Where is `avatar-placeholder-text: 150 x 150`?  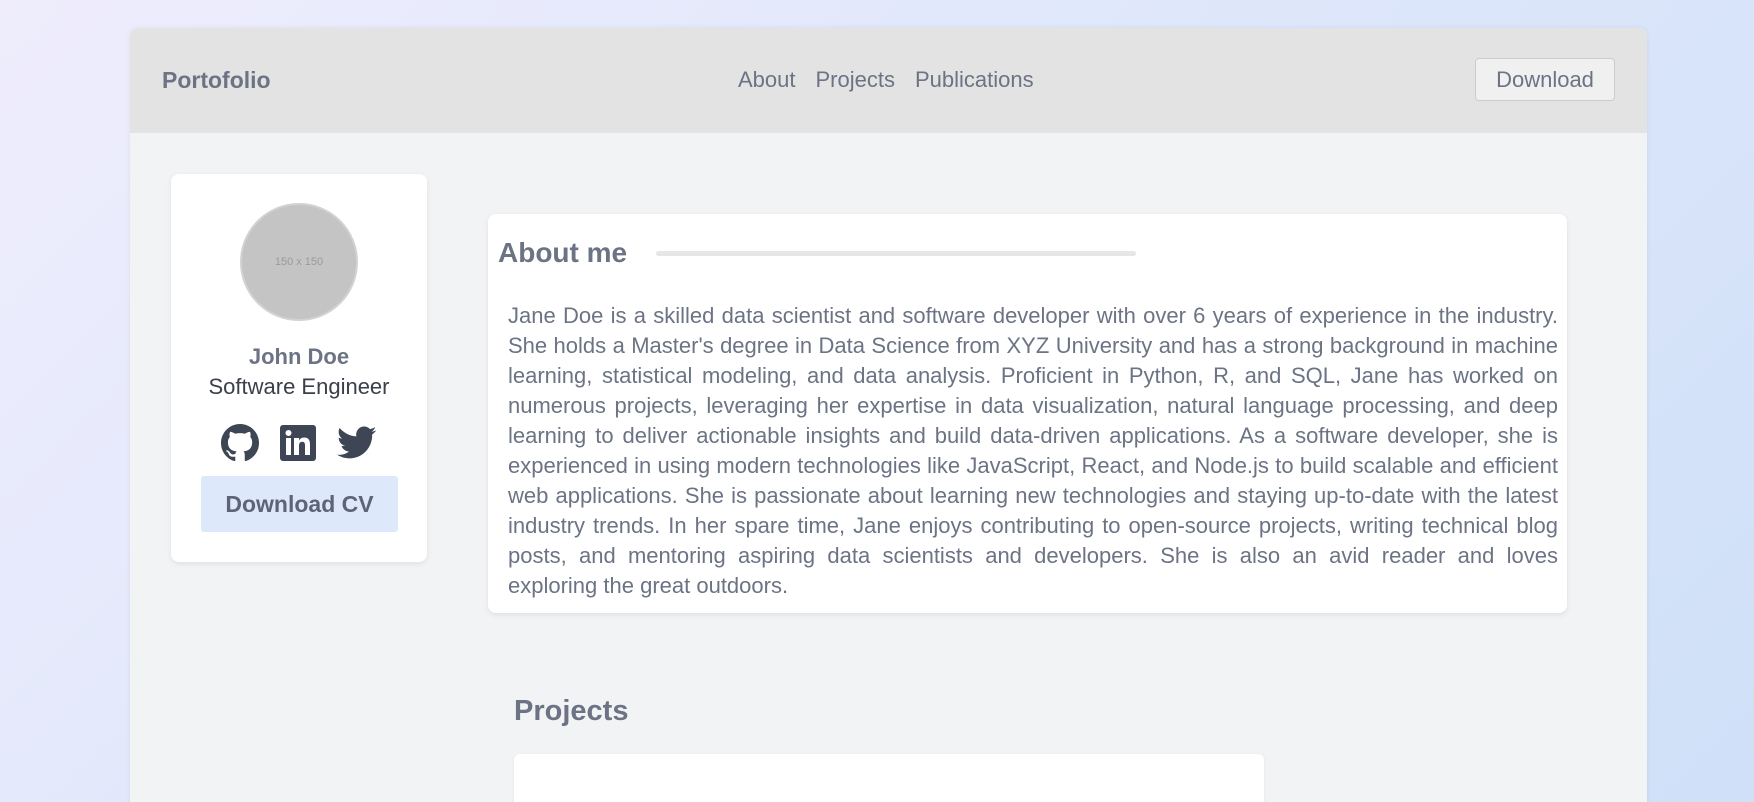 avatar-placeholder-text: 150 x 150 is located at coordinates (299, 262).